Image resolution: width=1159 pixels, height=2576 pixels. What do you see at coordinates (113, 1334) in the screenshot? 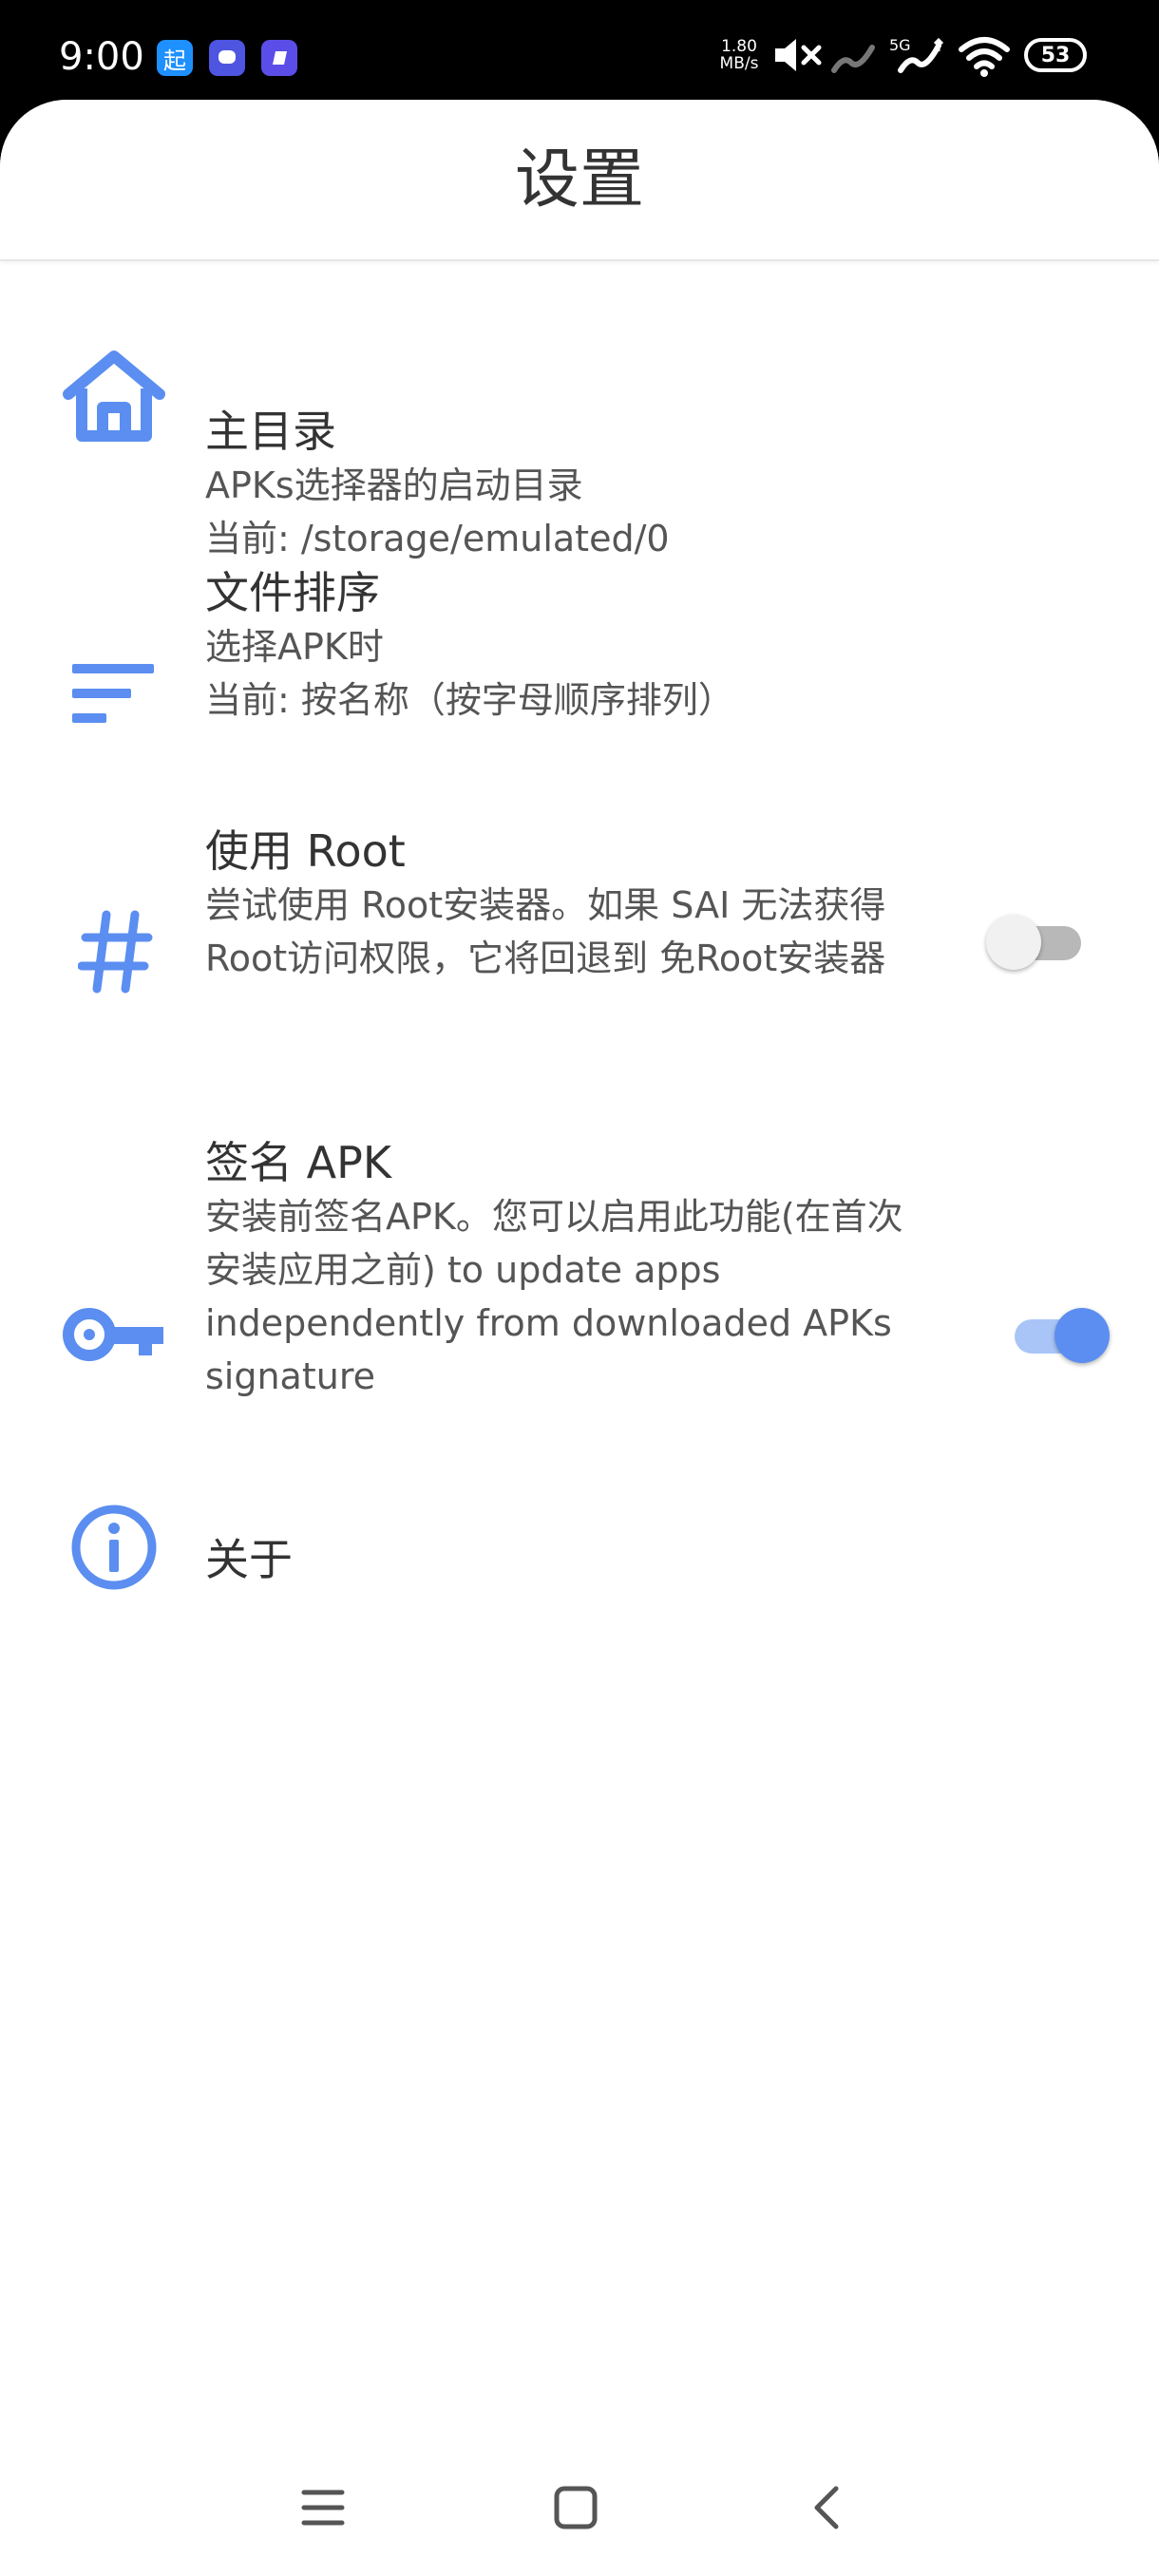
I see `key-icon` at bounding box center [113, 1334].